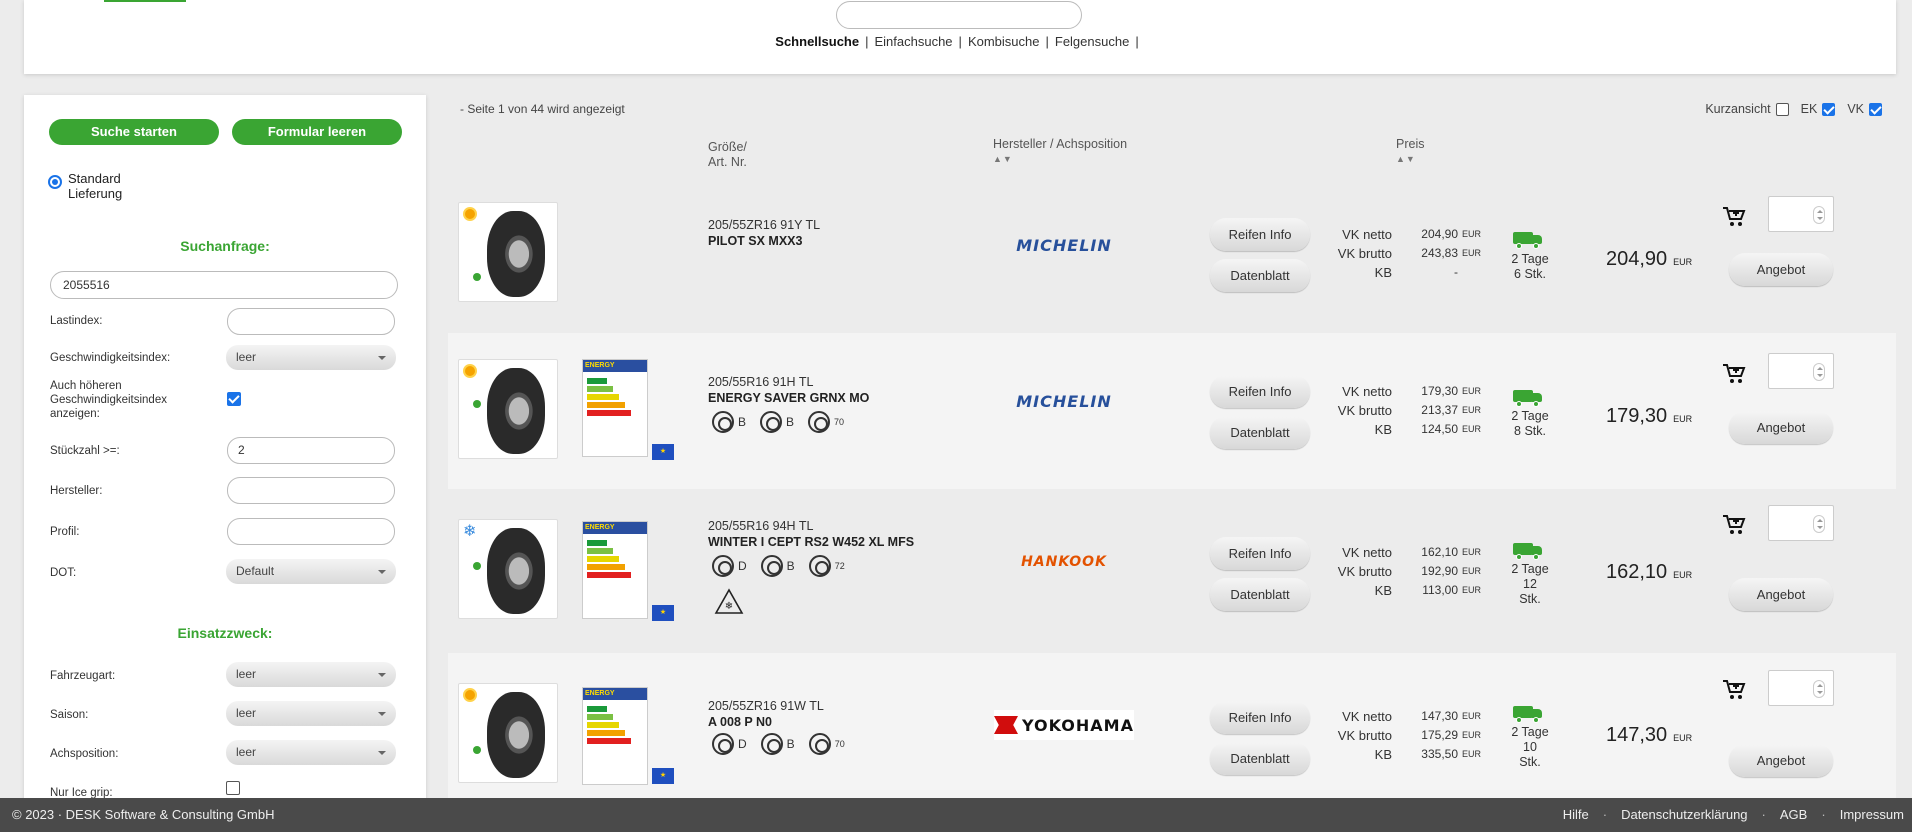  What do you see at coordinates (1576, 815) in the screenshot?
I see `footer-link-help: Hilfe` at bounding box center [1576, 815].